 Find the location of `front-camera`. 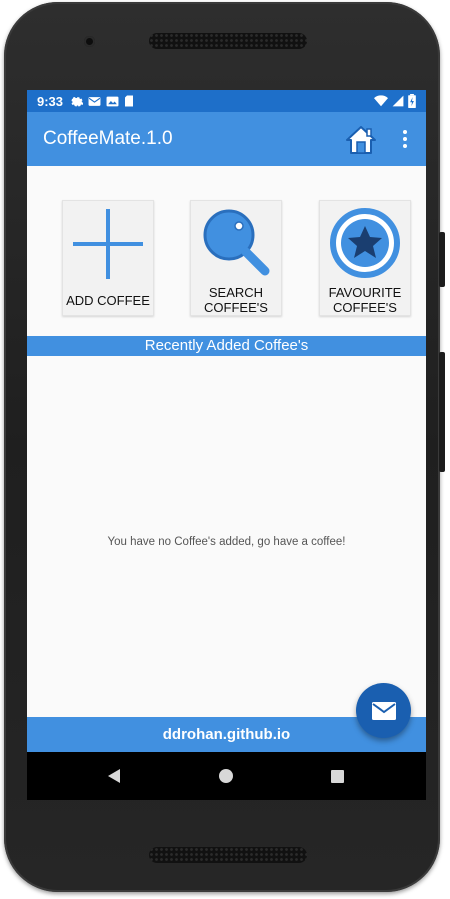

front-camera is located at coordinates (89, 41).